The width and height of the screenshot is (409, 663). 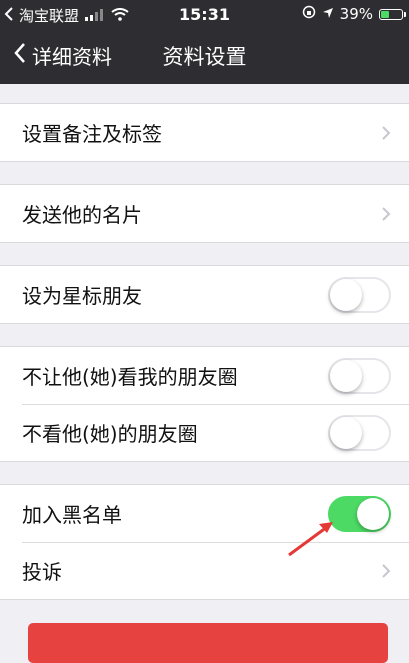 I want to click on row-label: 加入黑名单, so click(x=72, y=515).